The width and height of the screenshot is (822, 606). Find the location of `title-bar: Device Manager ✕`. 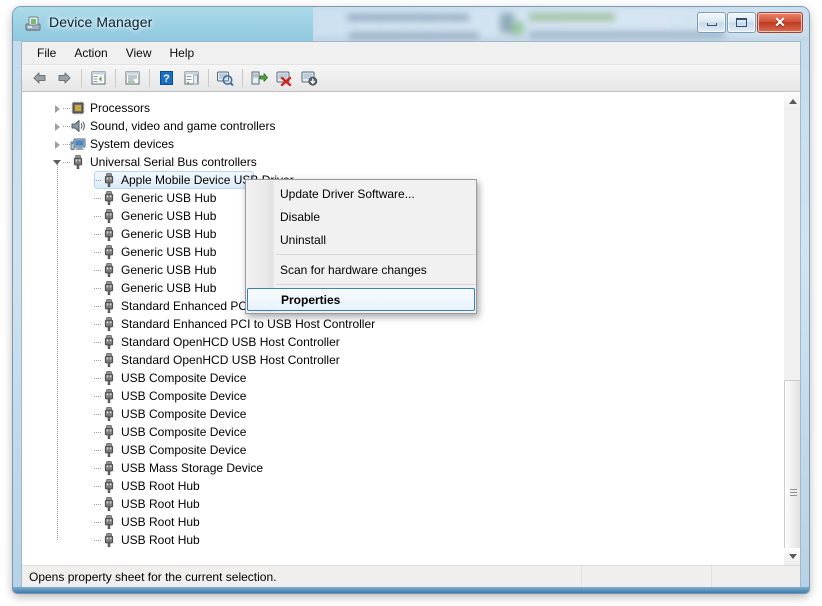

title-bar: Device Manager ✕ is located at coordinates (411, 24).